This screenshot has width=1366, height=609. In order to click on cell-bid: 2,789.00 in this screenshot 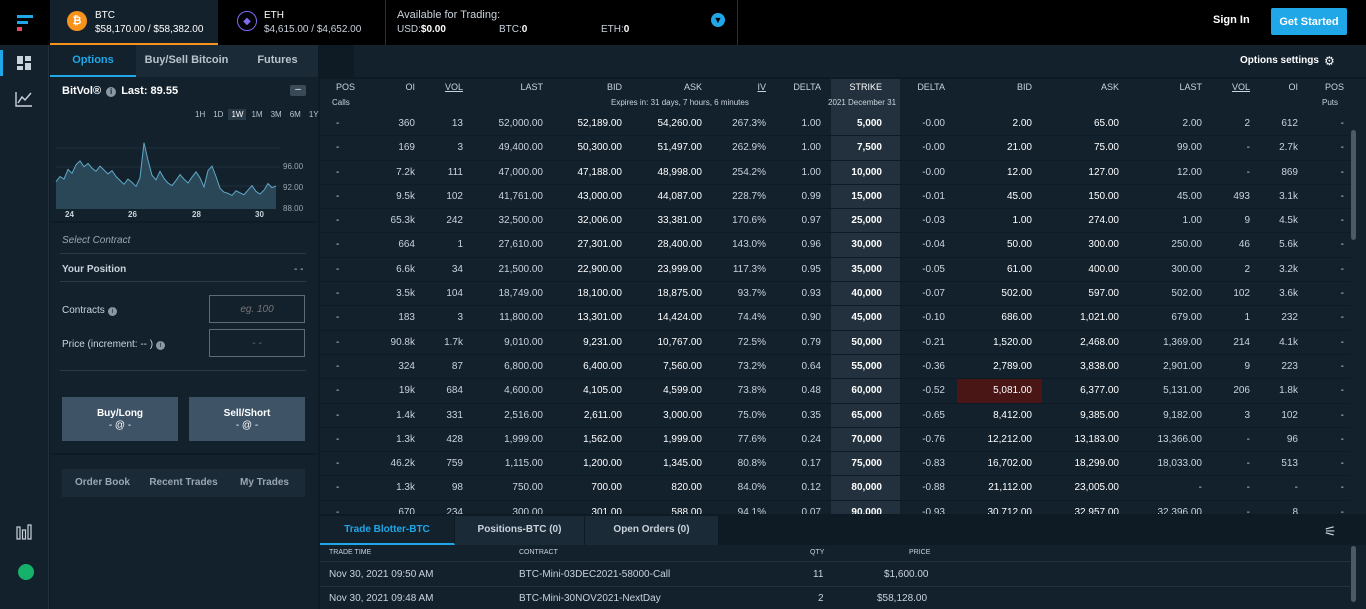, I will do `click(1012, 366)`.